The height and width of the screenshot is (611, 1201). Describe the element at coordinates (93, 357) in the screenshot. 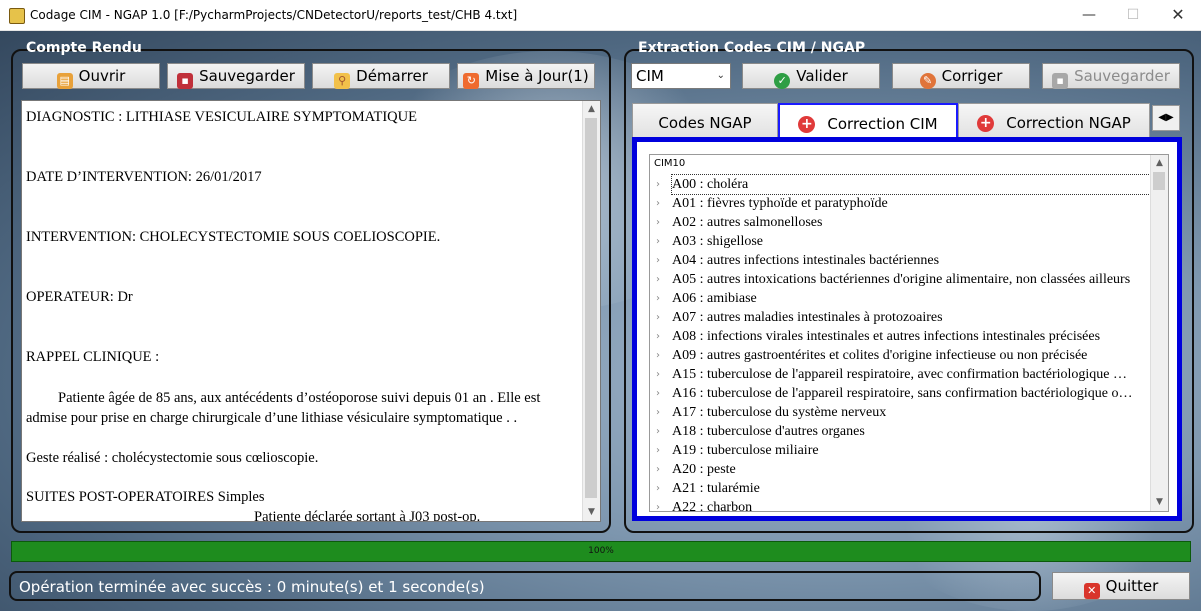

I see `report-line: RAPPEL CLINIQUE :` at that location.